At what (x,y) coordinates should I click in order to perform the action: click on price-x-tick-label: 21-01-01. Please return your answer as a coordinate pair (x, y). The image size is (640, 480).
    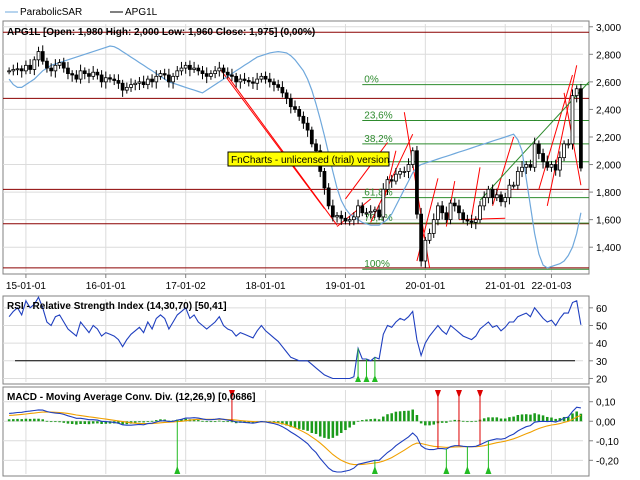
    Looking at the image, I should click on (505, 286).